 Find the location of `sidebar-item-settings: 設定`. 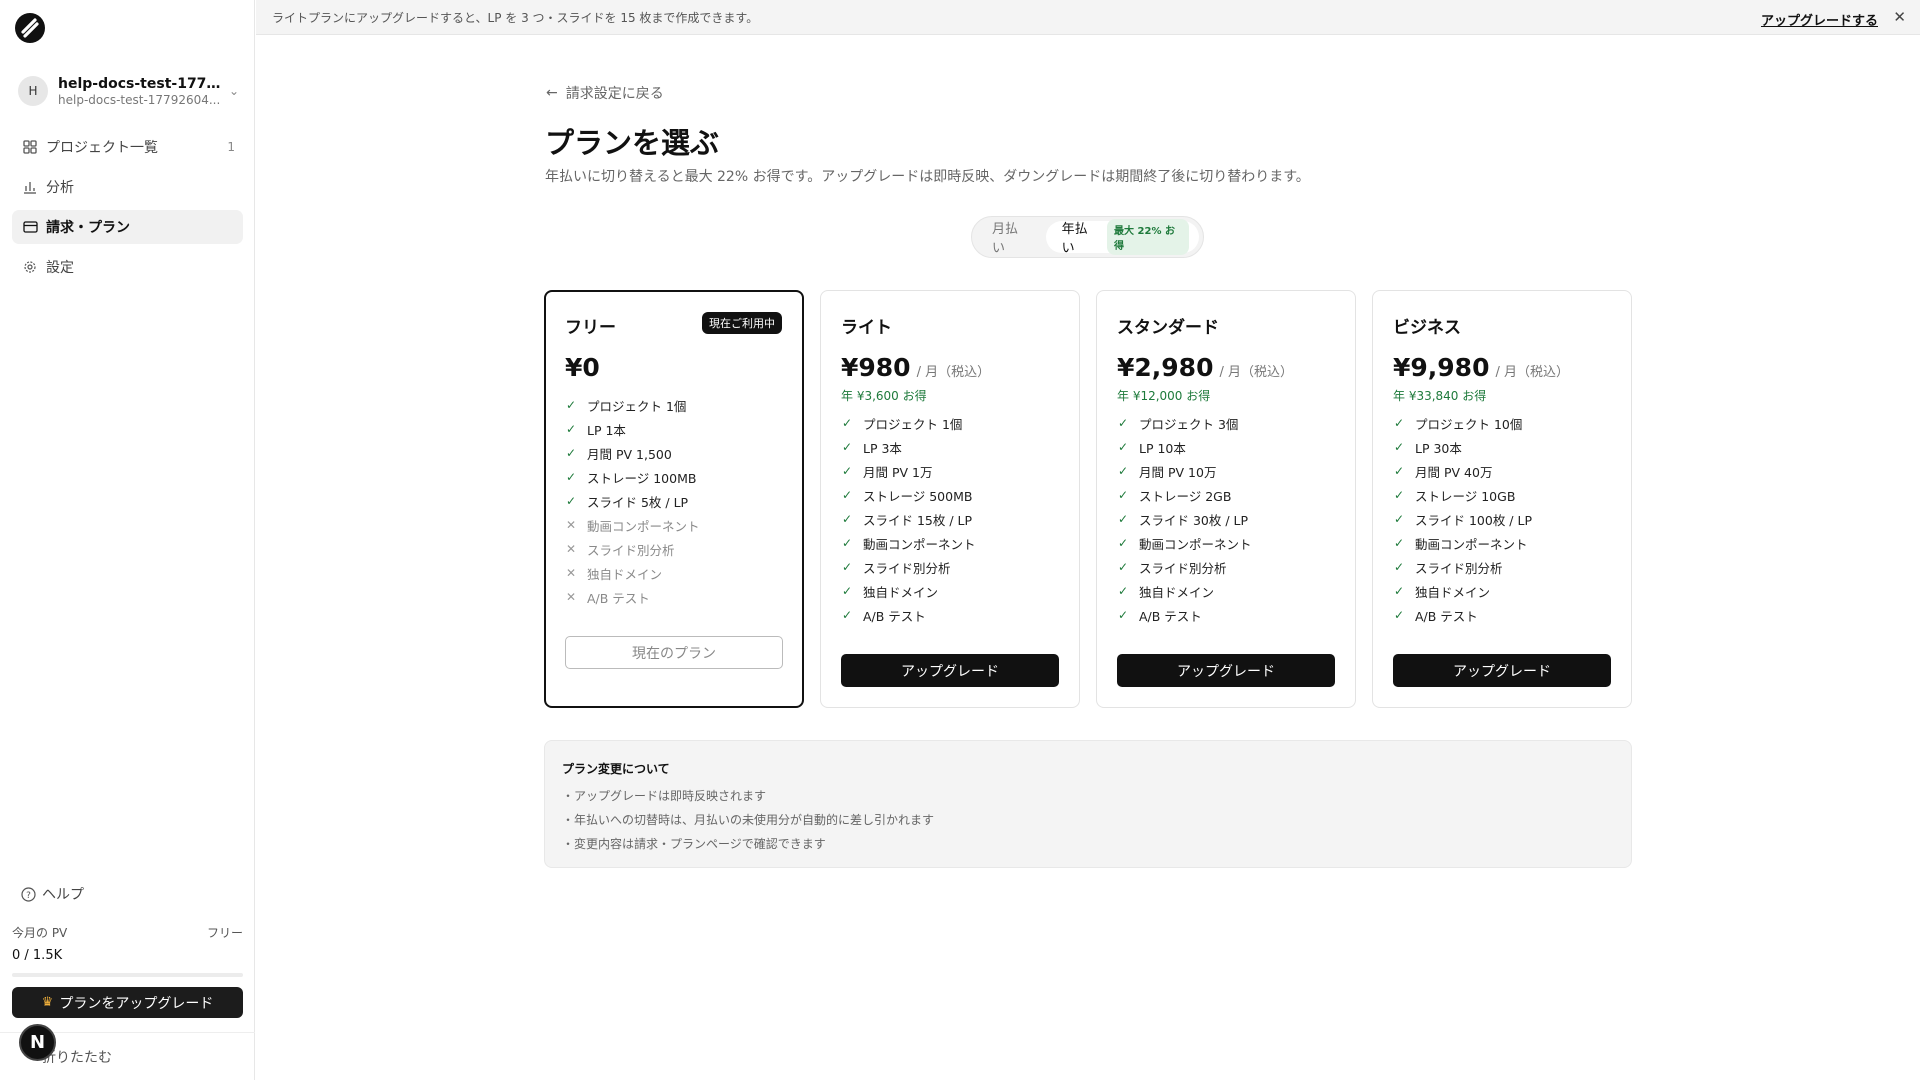

sidebar-item-settings: 設定 is located at coordinates (127, 267).